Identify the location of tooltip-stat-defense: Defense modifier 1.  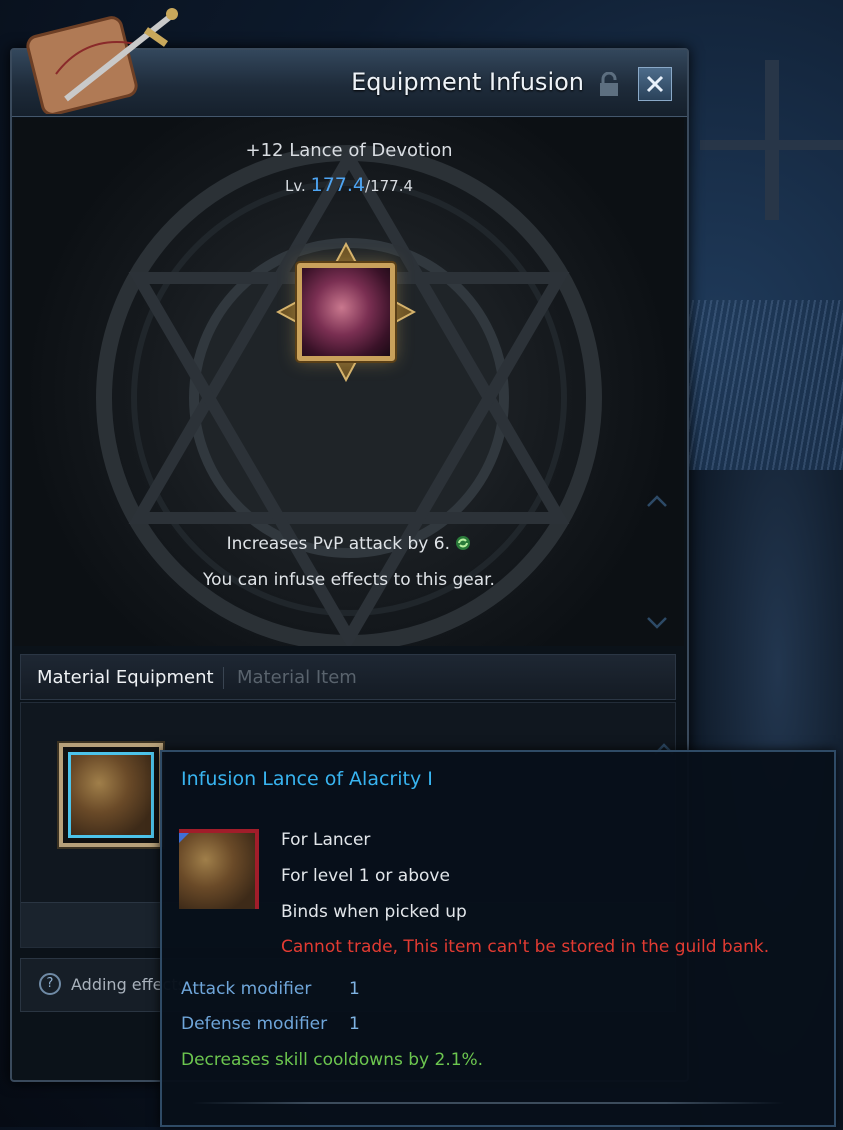
(270, 1024).